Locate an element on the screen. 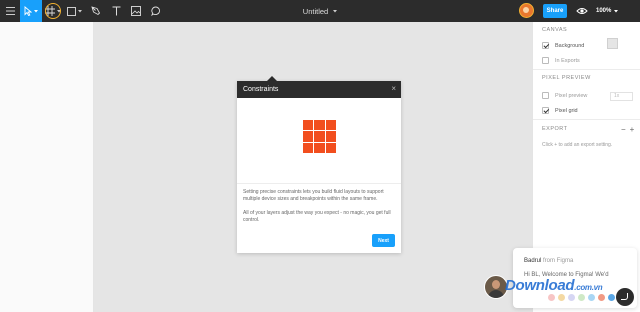  pixel-grid-checkbox is located at coordinates (545, 110).